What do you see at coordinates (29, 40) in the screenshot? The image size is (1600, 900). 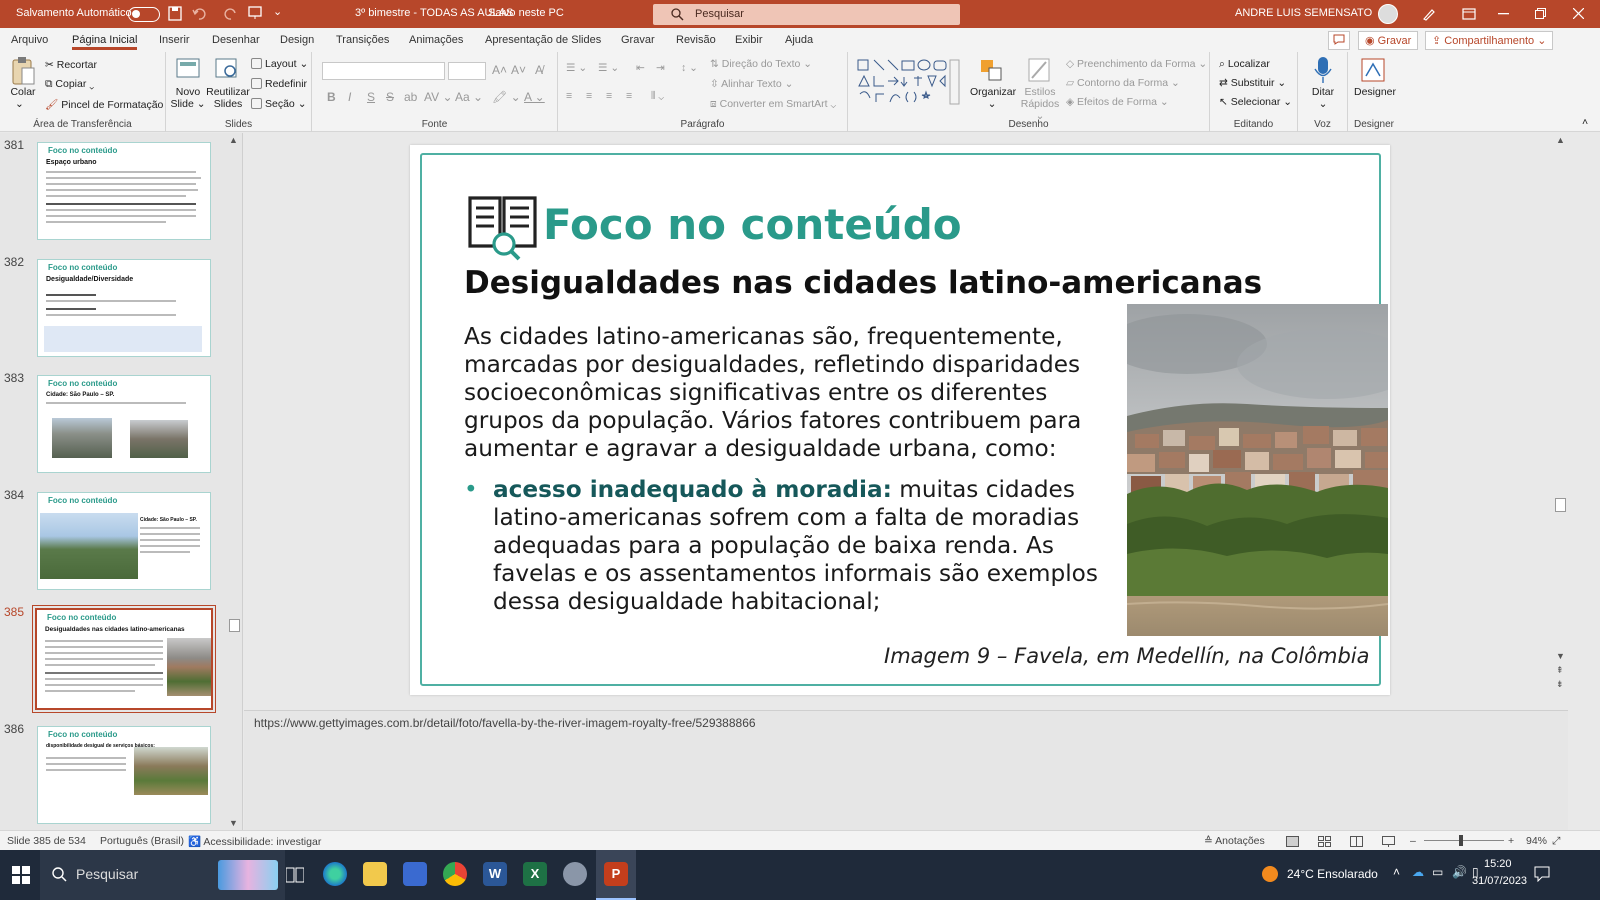 I see `tab-file: Arquivo` at bounding box center [29, 40].